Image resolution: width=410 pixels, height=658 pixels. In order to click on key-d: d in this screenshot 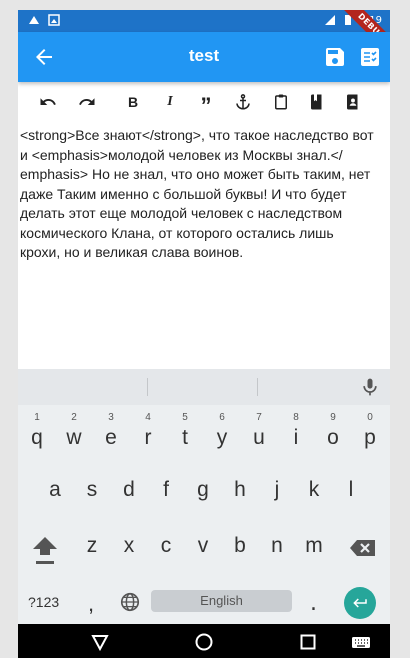, I will do `click(129, 490)`.